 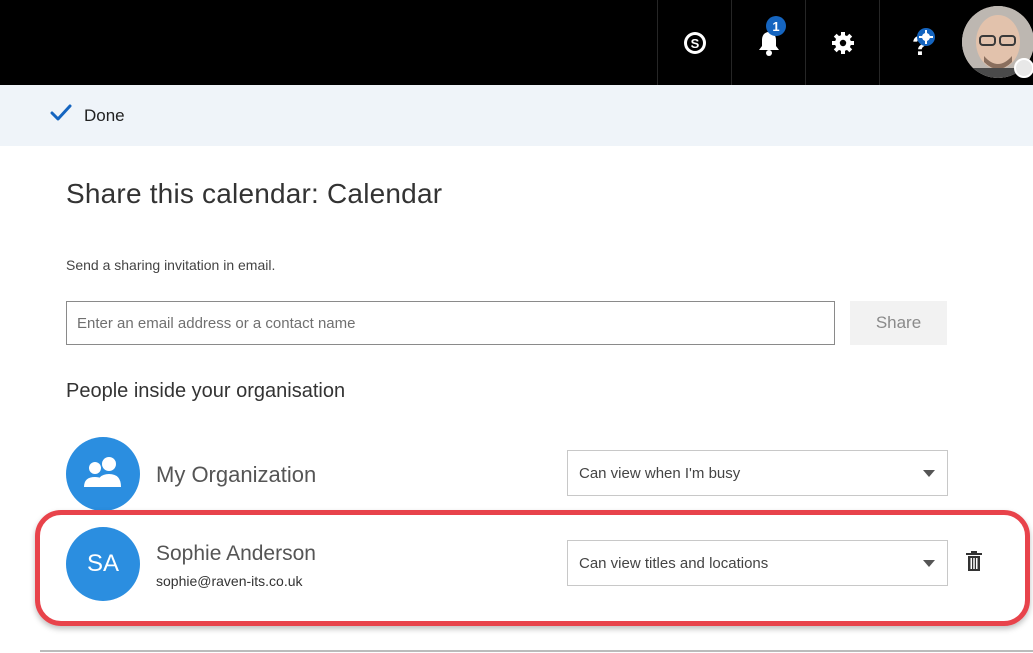 I want to click on suite-header: S 1 ?, so click(x=516, y=42).